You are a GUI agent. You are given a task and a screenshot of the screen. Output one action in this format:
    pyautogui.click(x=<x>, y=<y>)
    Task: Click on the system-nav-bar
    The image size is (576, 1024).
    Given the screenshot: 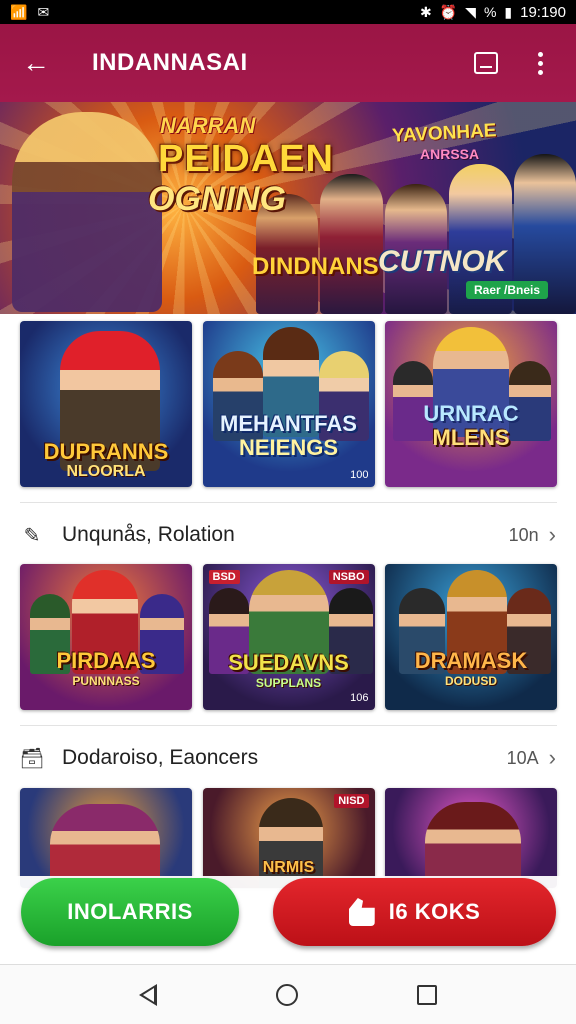 What is the action you would take?
    pyautogui.click(x=288, y=994)
    